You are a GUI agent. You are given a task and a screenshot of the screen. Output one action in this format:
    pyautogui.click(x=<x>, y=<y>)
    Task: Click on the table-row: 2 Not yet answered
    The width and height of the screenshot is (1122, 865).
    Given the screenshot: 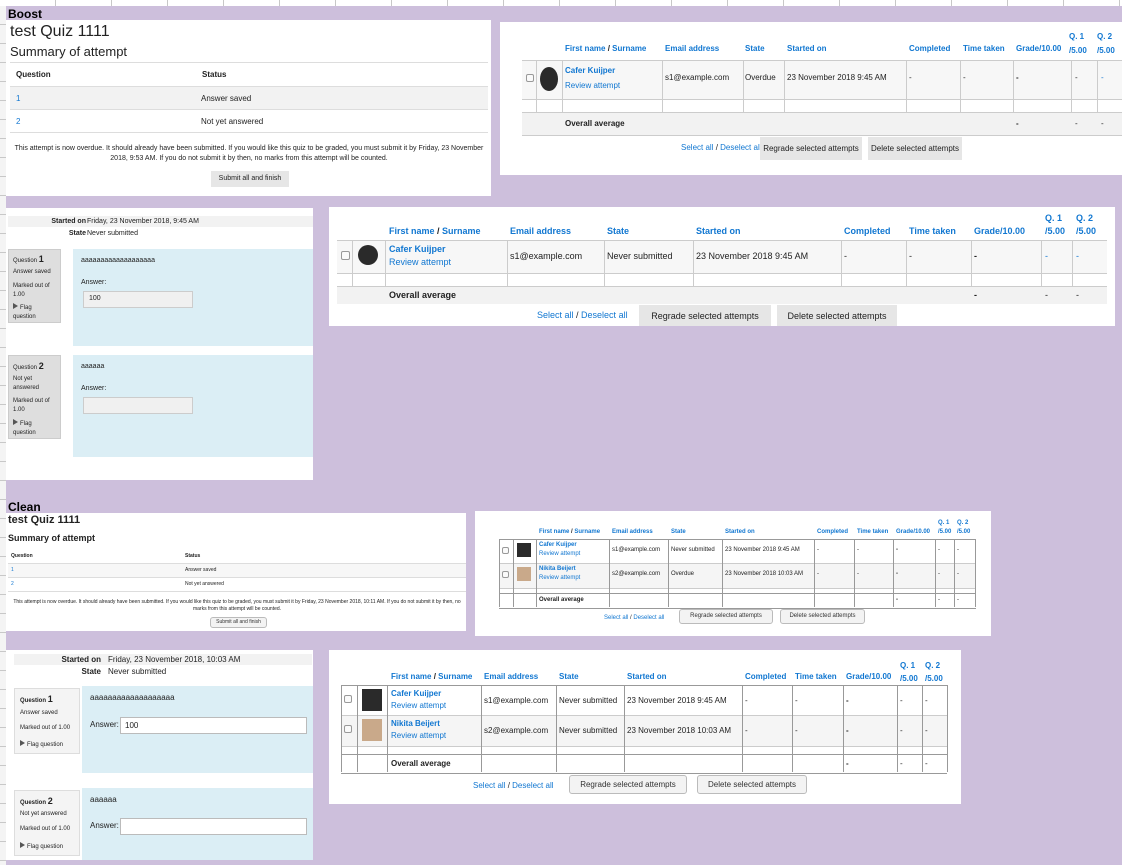 What is the action you would take?
    pyautogui.click(x=237, y=584)
    